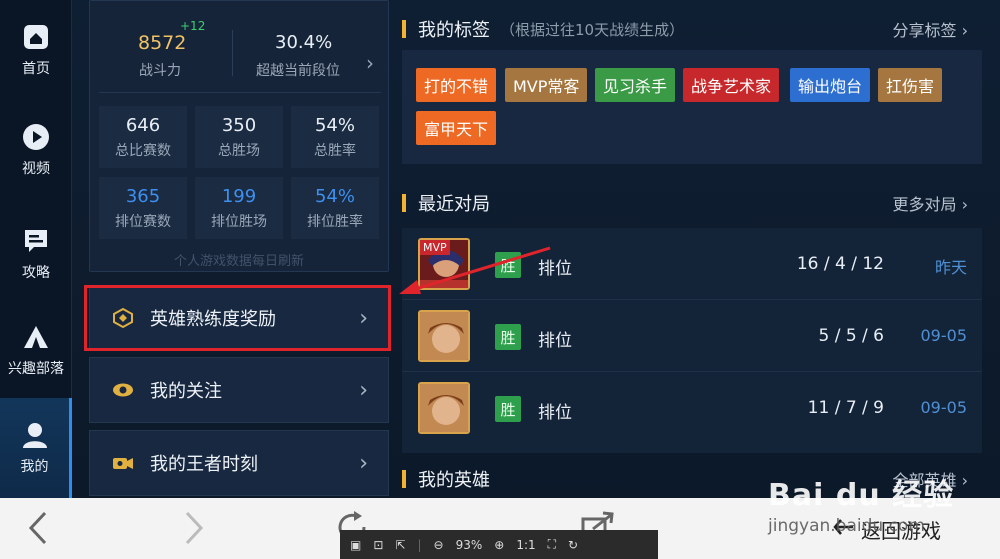  I want to click on fit-window-icon: ⛶, so click(552, 544).